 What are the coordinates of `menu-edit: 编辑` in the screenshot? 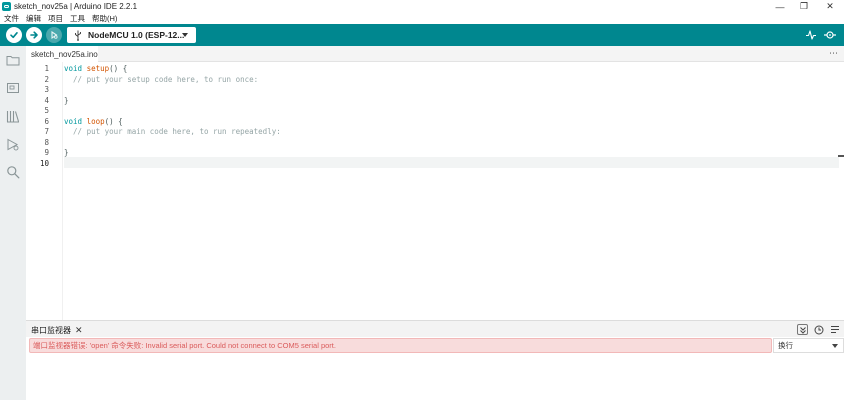 It's located at (33, 18).